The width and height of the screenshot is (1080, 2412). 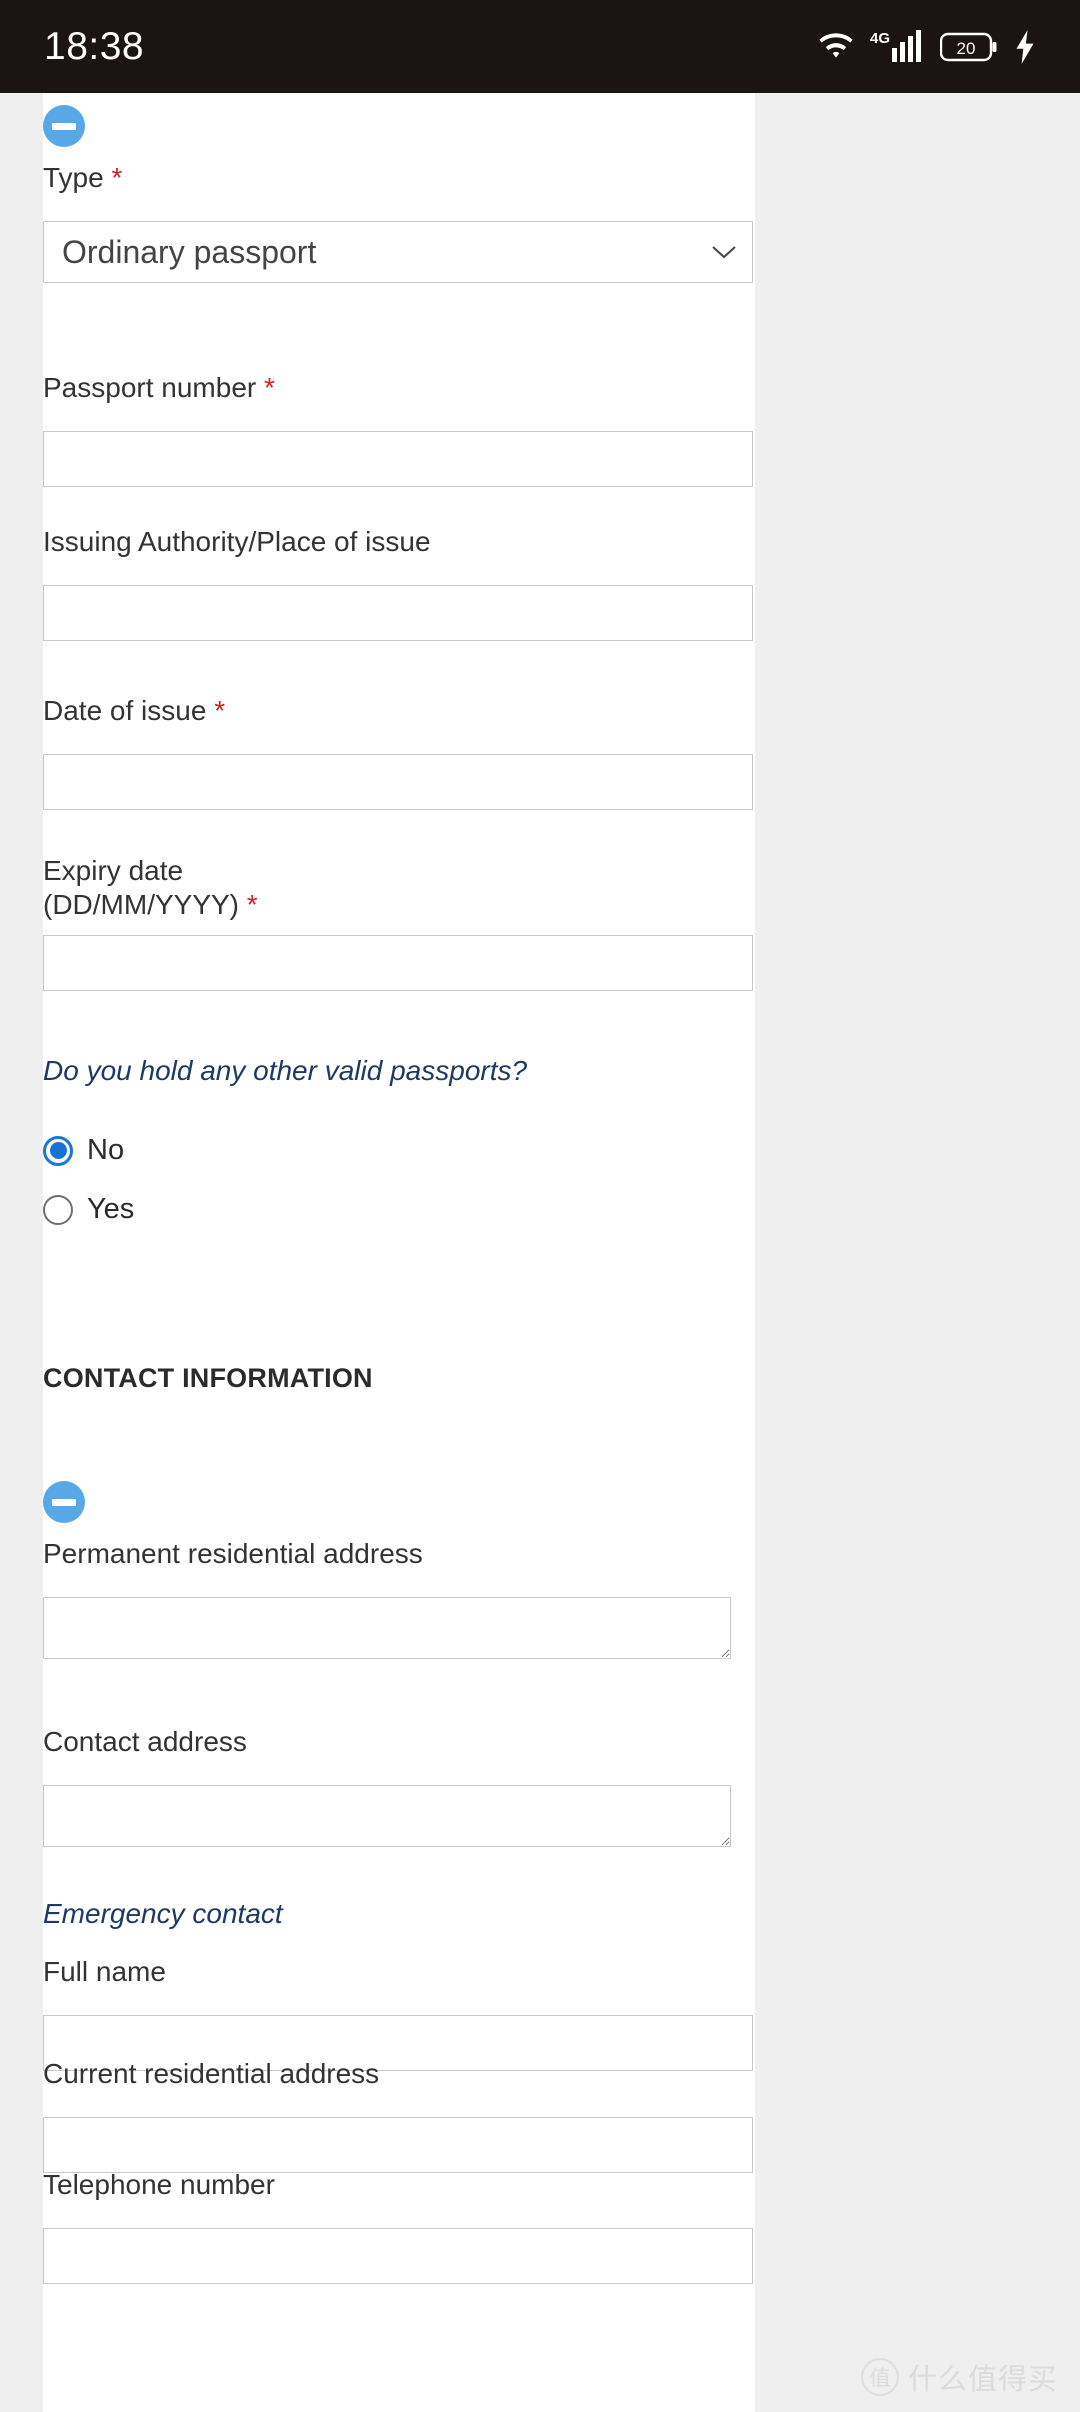 What do you see at coordinates (399, 2013) in the screenshot?
I see `emergency-full-name-field: Full name` at bounding box center [399, 2013].